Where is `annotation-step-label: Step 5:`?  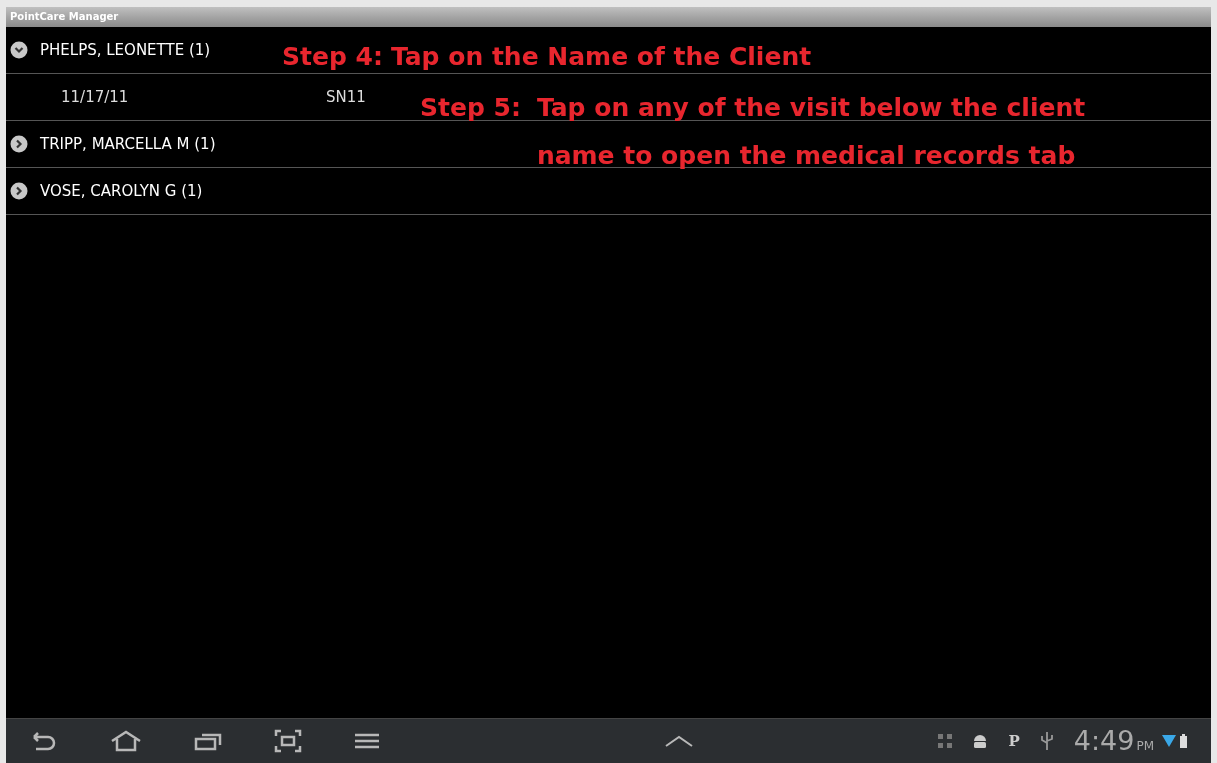 annotation-step-label: Step 5: is located at coordinates (470, 108).